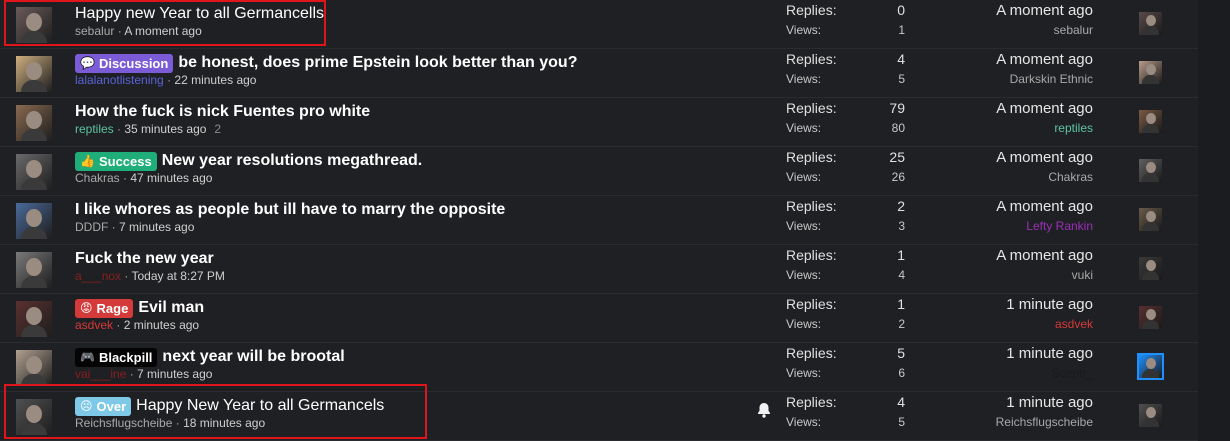 The height and width of the screenshot is (441, 1230). What do you see at coordinates (253, 357) in the screenshot?
I see `thread-title-link: next year will be brootal` at bounding box center [253, 357].